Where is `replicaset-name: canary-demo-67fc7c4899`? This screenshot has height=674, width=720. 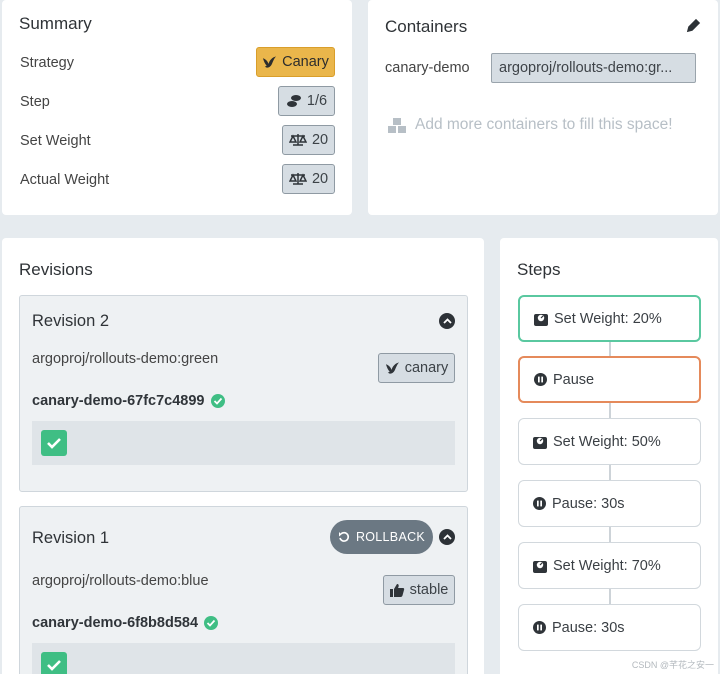 replicaset-name: canary-demo-67fc7c4899 is located at coordinates (128, 401).